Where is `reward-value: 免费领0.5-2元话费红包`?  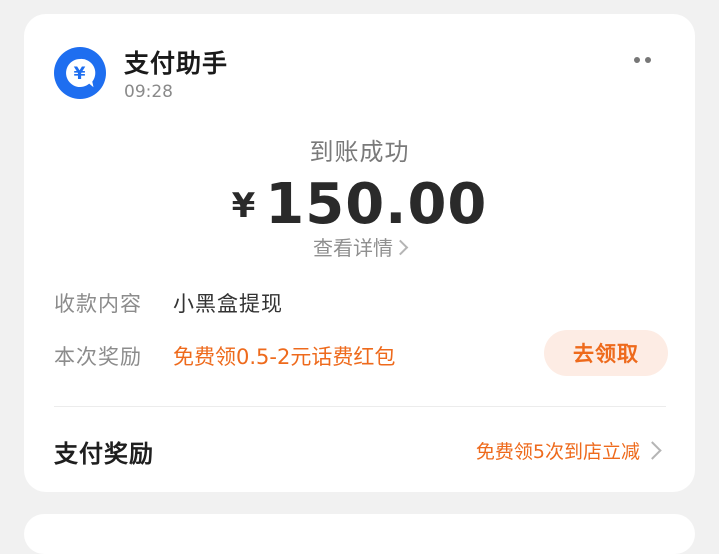 reward-value: 免费领0.5-2元话费红包 is located at coordinates (284, 357).